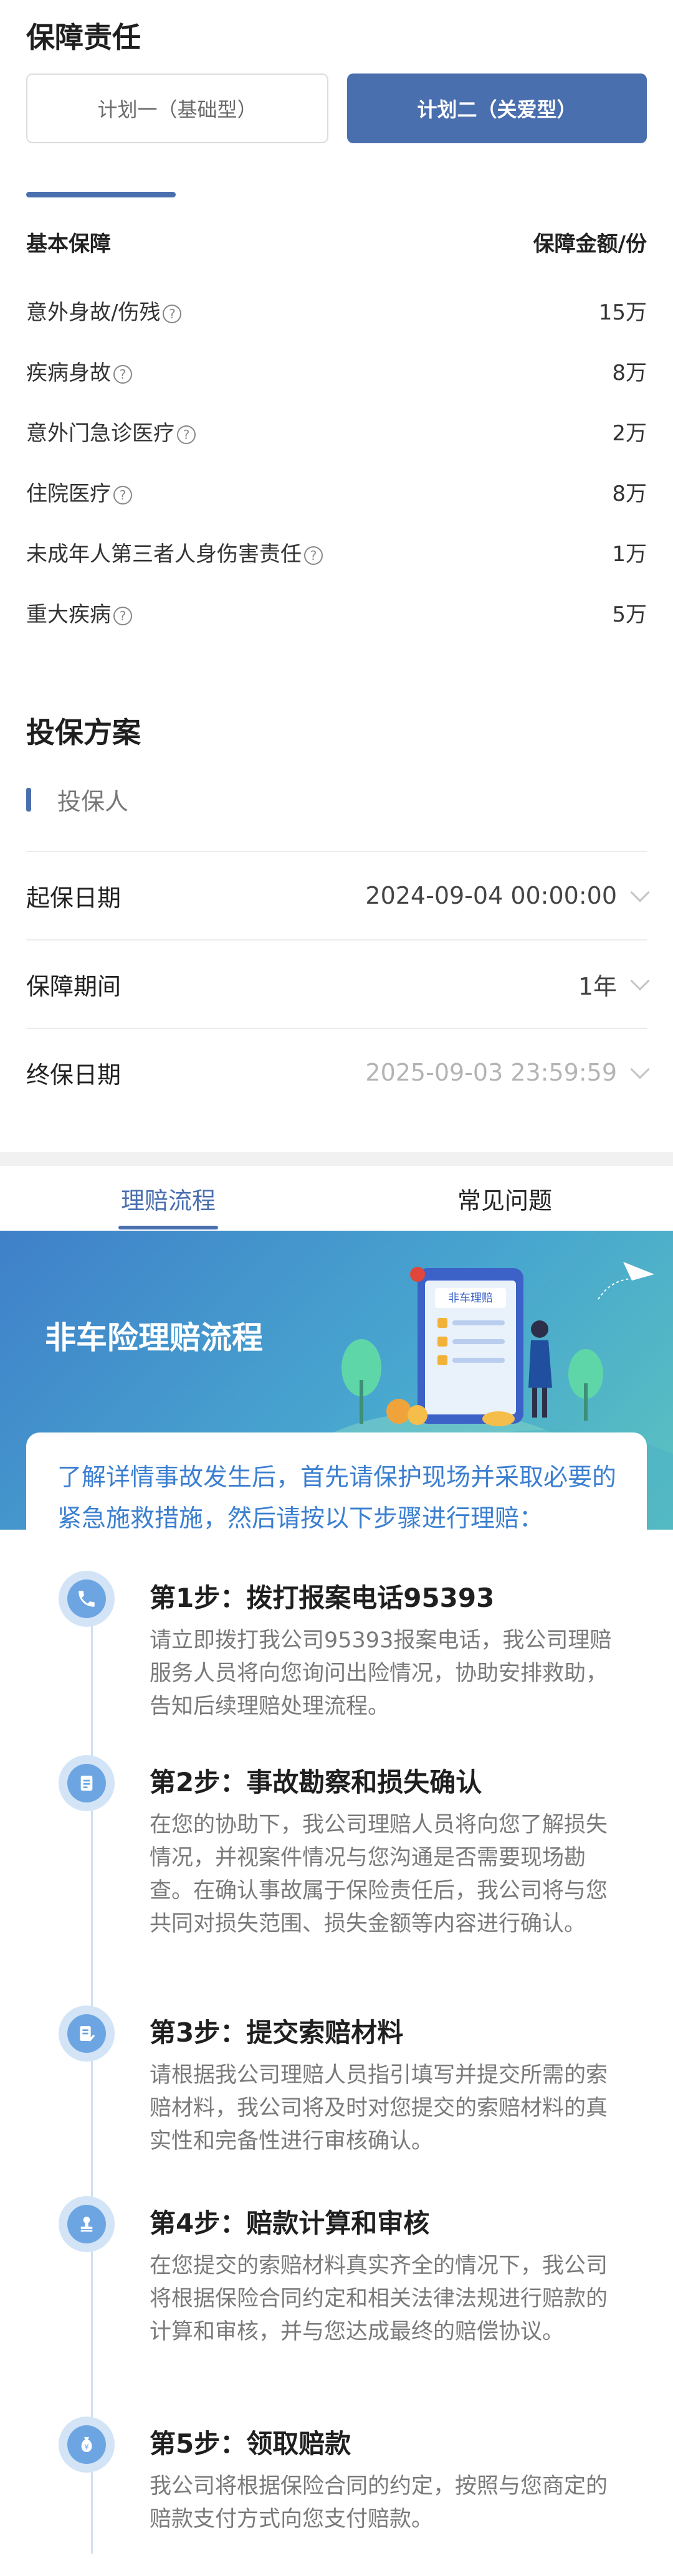 The image size is (673, 2576). I want to click on claim-illustration: 非车理赔, so click(497, 1344).